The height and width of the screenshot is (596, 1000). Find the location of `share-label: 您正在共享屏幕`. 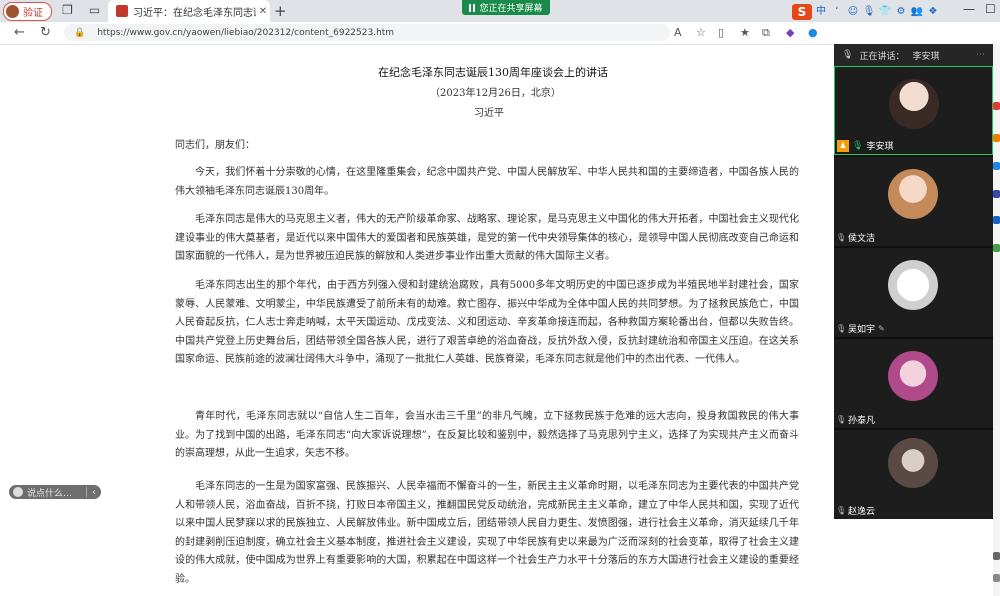

share-label: 您正在共享屏幕 is located at coordinates (511, 9).